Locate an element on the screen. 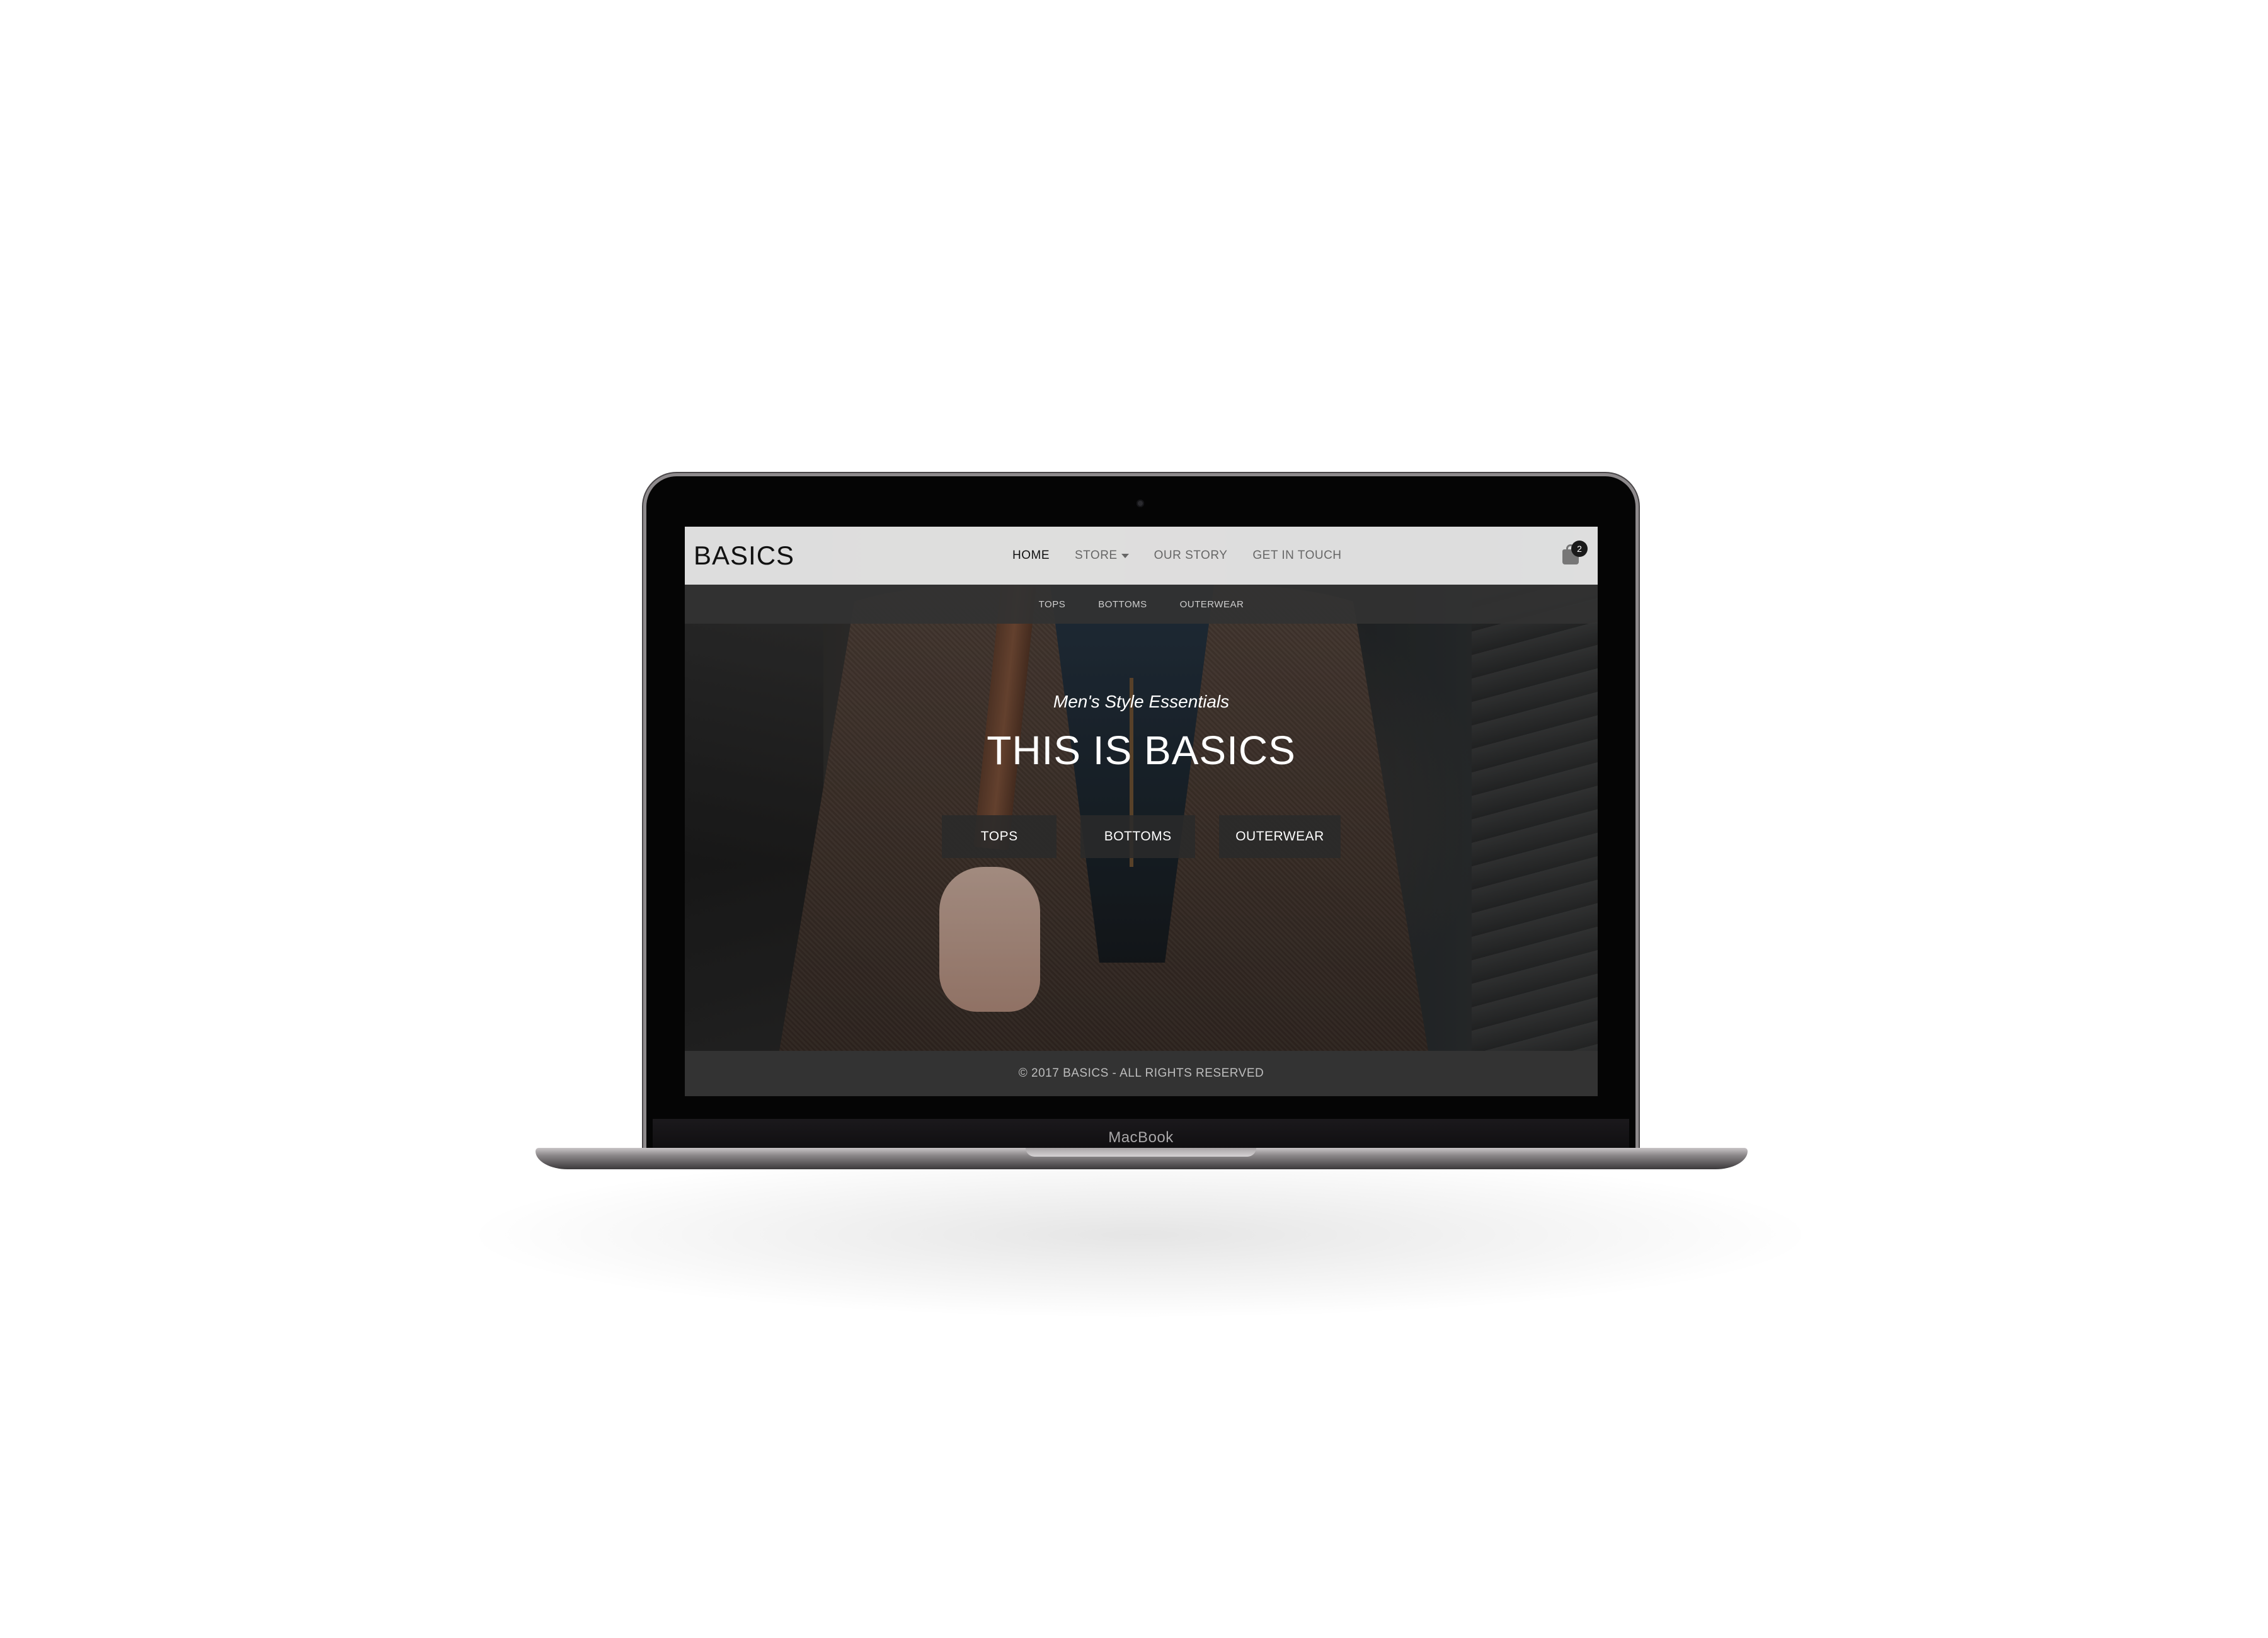 This screenshot has width=2268, height=1638. copyright-text: © 2017 BASICS - ALL RIGHTS RESERVED is located at coordinates (1141, 1073).